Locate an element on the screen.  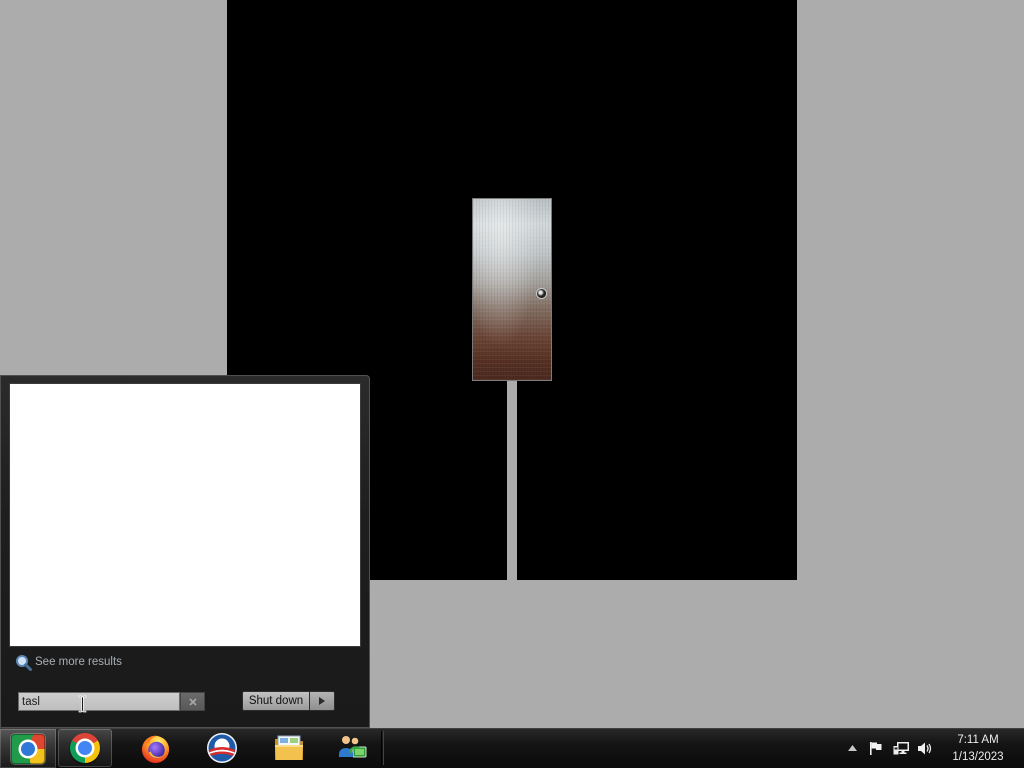
clock-date: 1/13/2023 is located at coordinates (978, 757).